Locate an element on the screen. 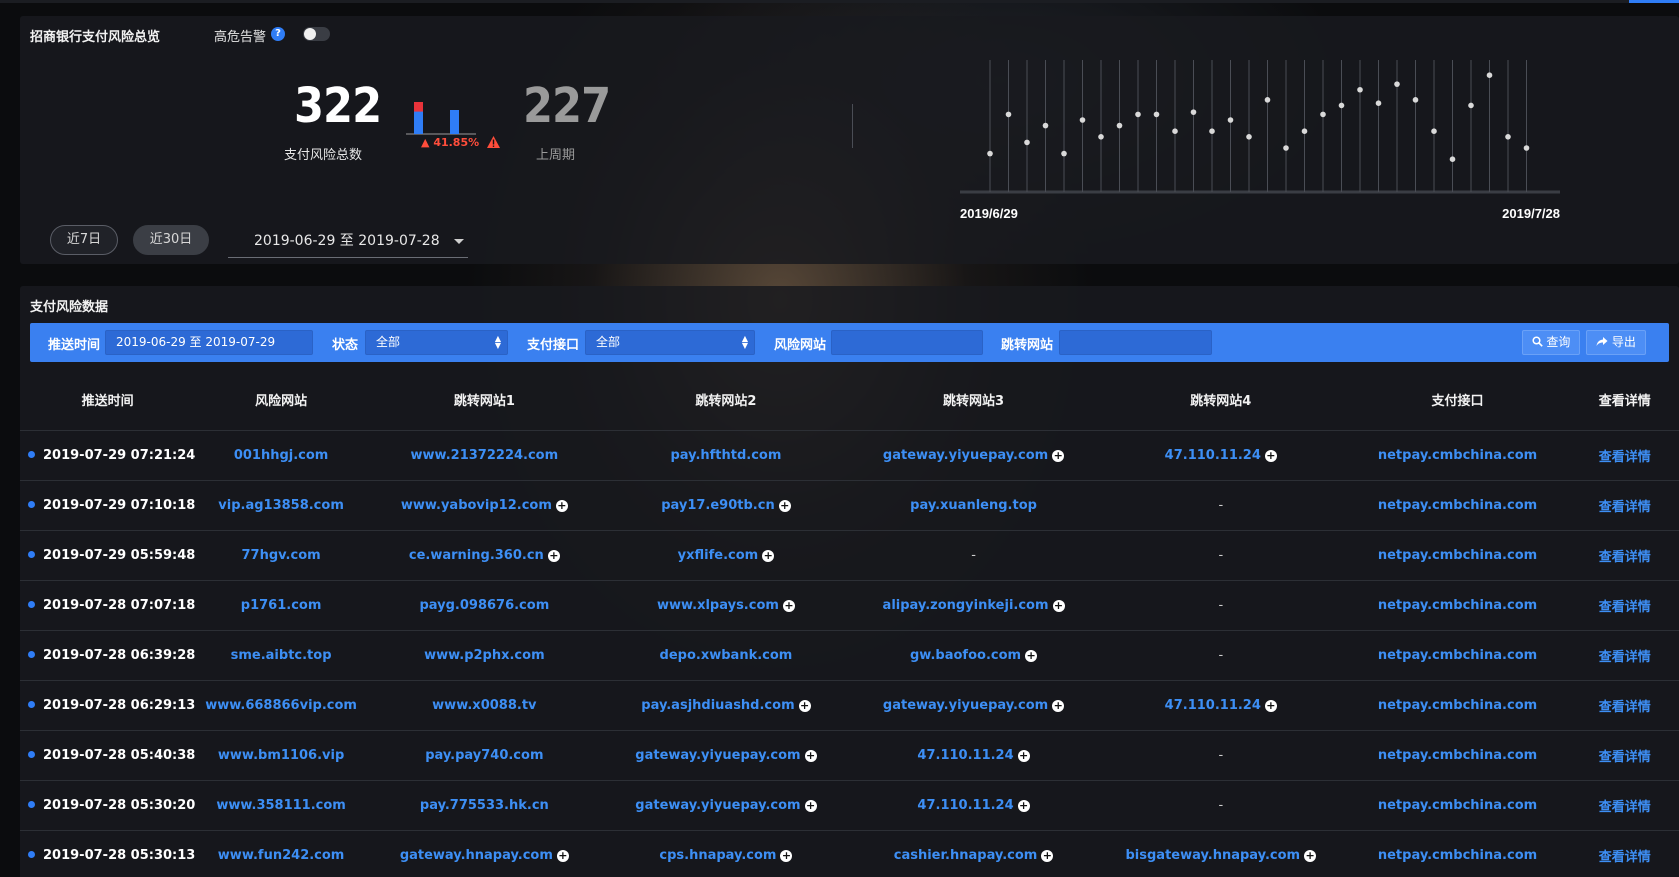 The height and width of the screenshot is (877, 1679). site-link: pay.hfthtd.com is located at coordinates (725, 455).